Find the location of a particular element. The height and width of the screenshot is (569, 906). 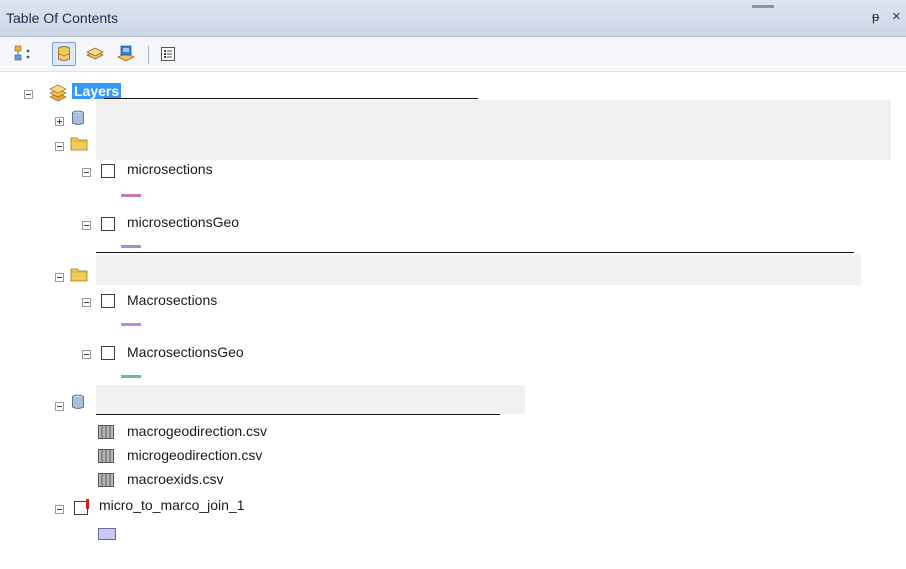

list-by-selection-icon is located at coordinates (126, 53).